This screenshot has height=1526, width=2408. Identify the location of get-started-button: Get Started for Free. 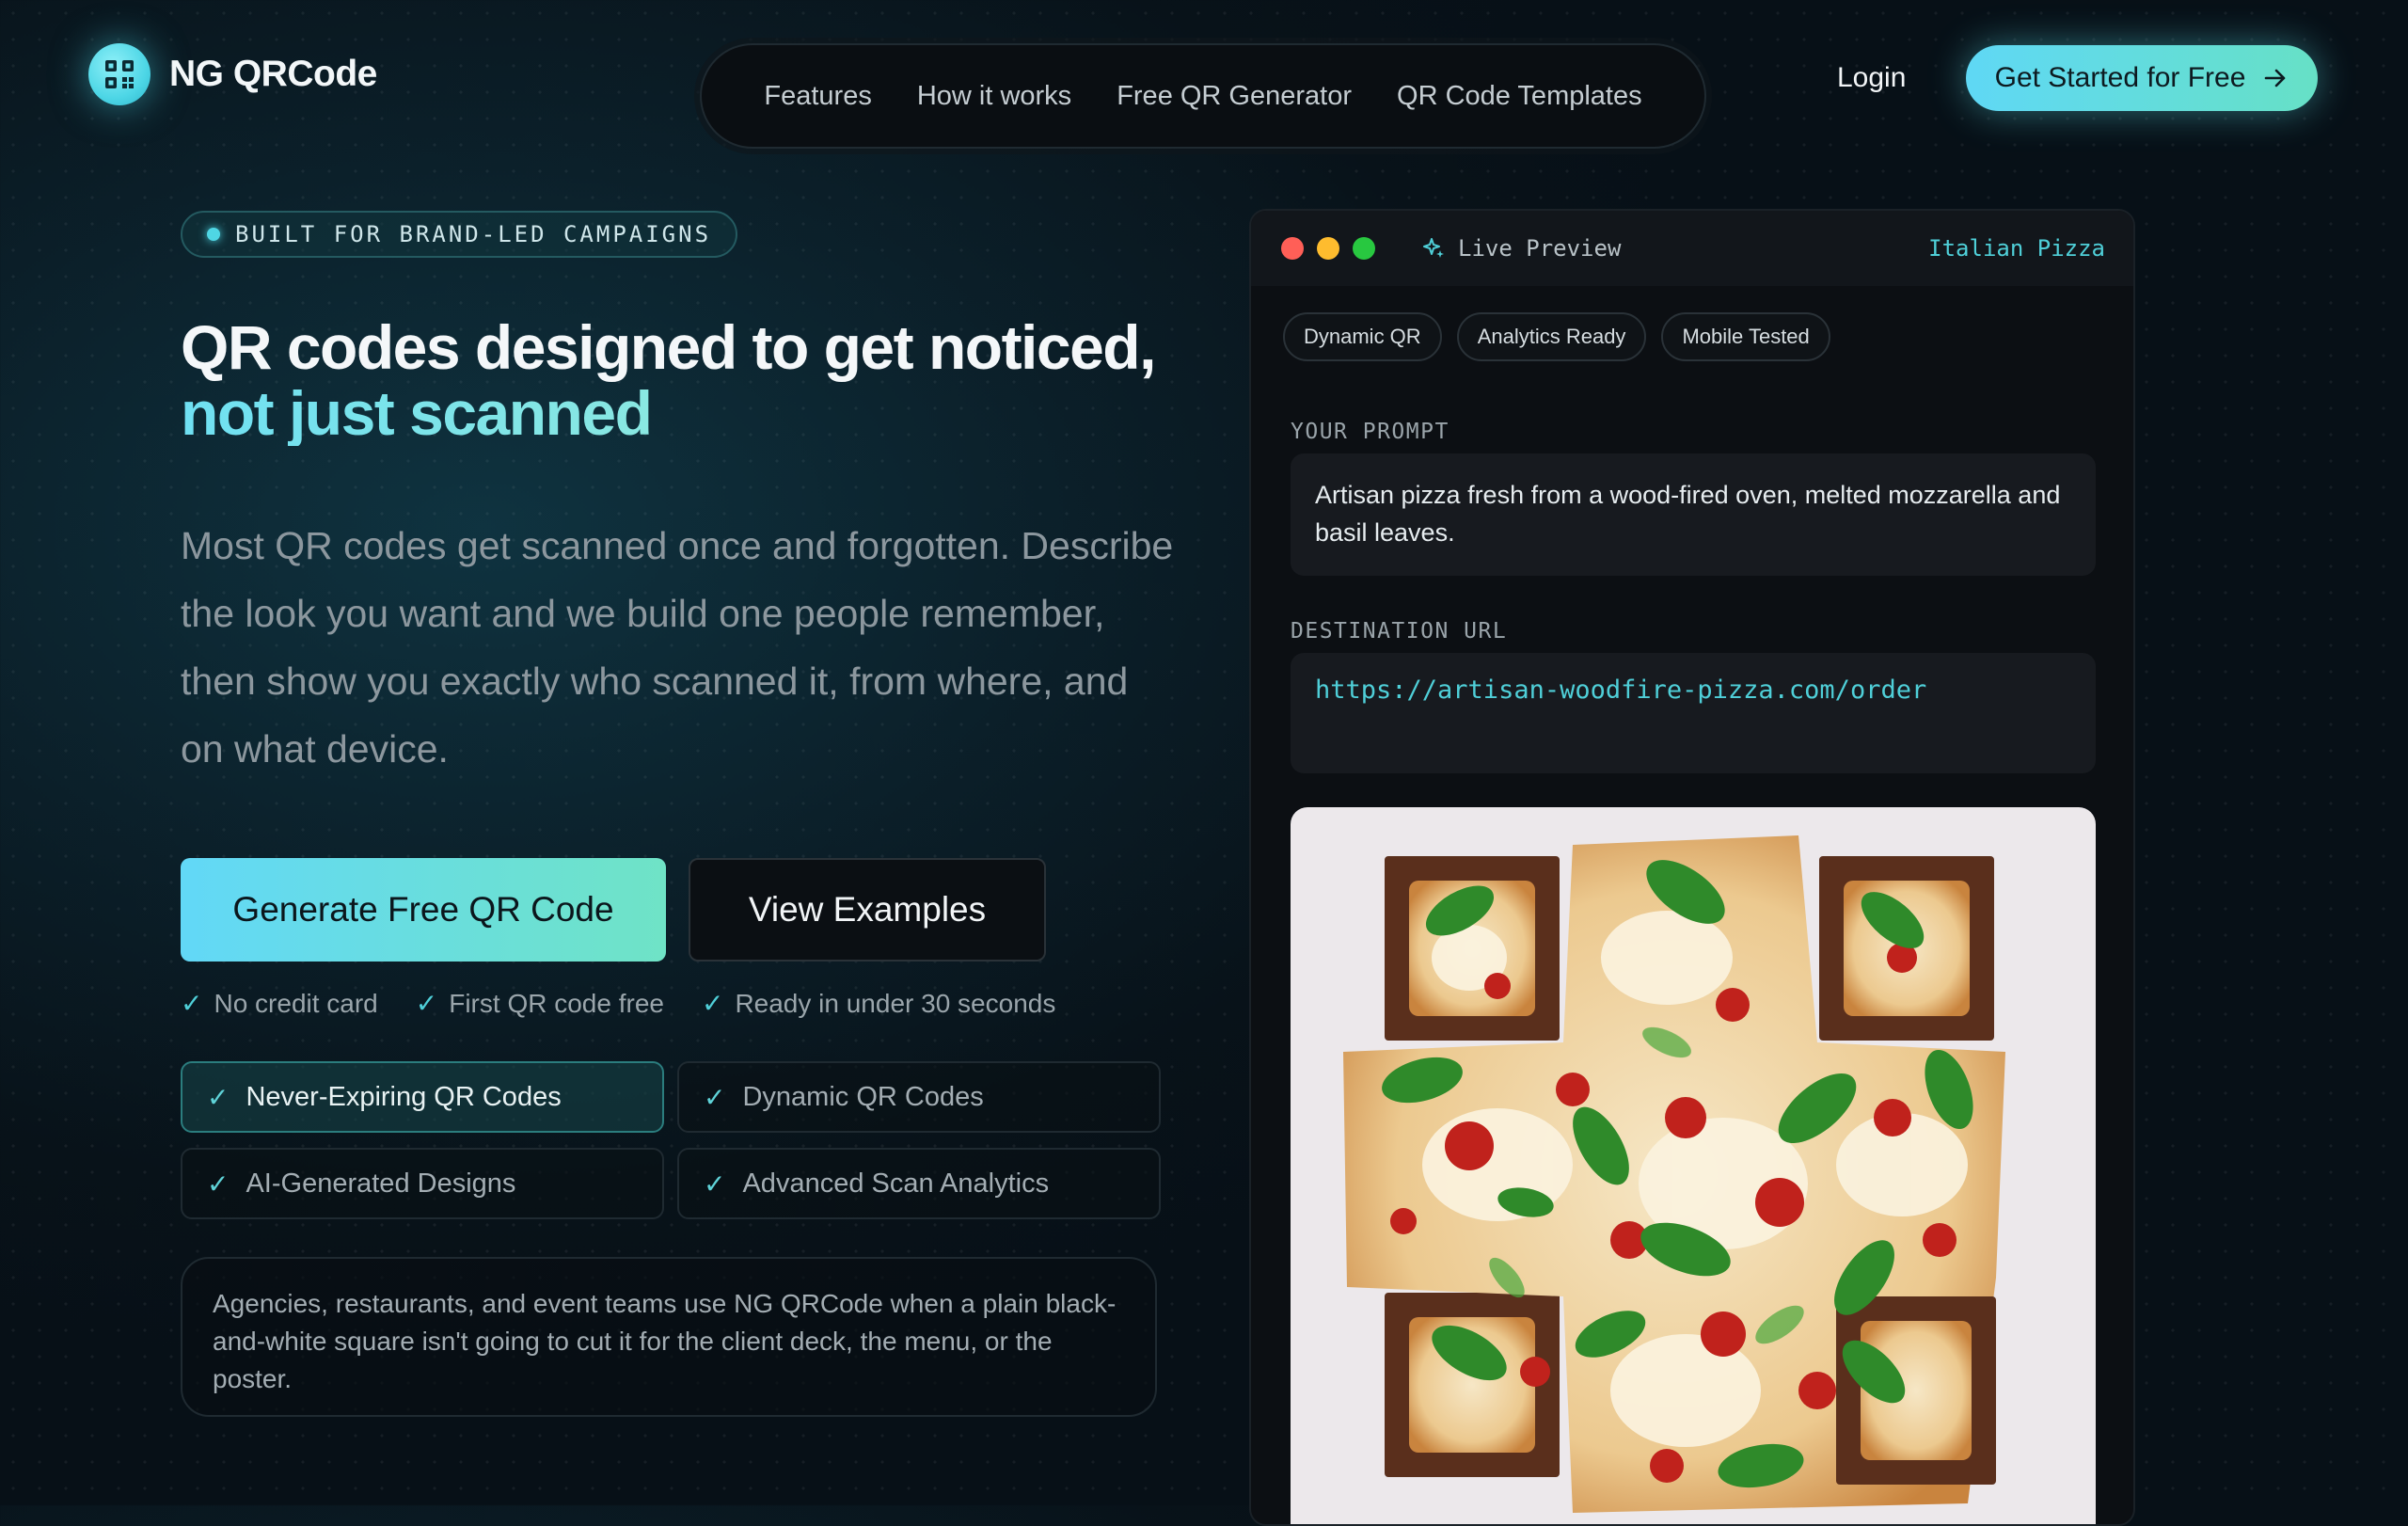
(2142, 78).